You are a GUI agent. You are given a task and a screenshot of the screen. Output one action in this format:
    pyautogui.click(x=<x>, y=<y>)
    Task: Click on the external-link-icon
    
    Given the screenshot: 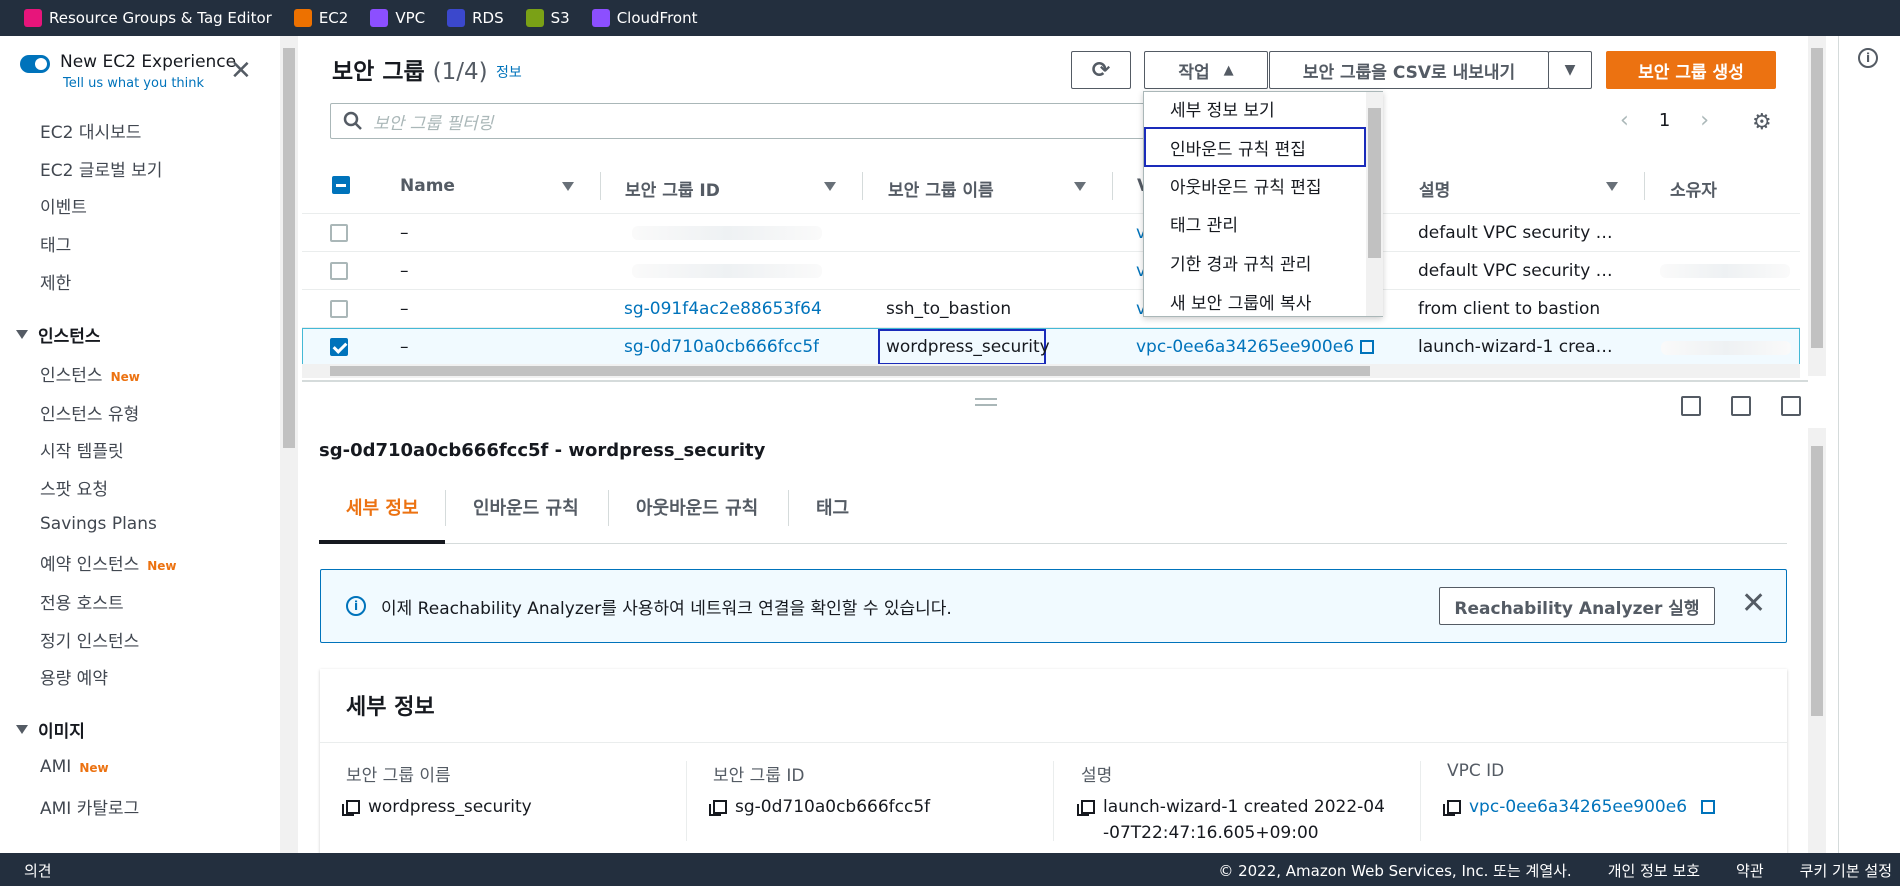 What is the action you would take?
    pyautogui.click(x=1708, y=807)
    